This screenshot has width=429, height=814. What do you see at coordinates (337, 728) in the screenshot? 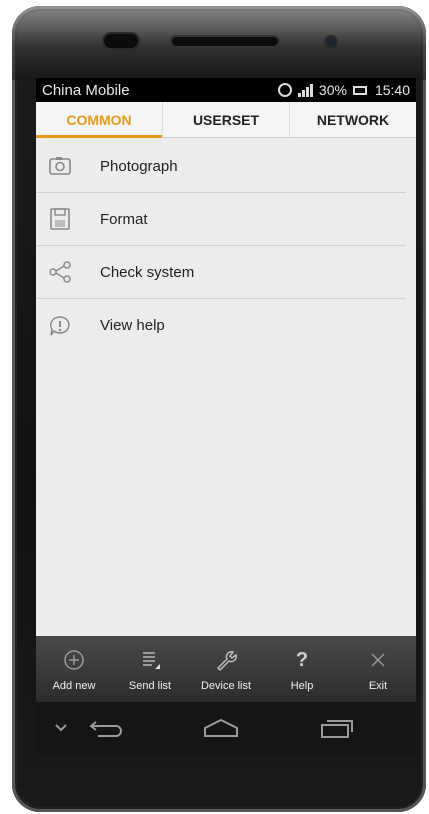
I see `recent-apps-icon` at bounding box center [337, 728].